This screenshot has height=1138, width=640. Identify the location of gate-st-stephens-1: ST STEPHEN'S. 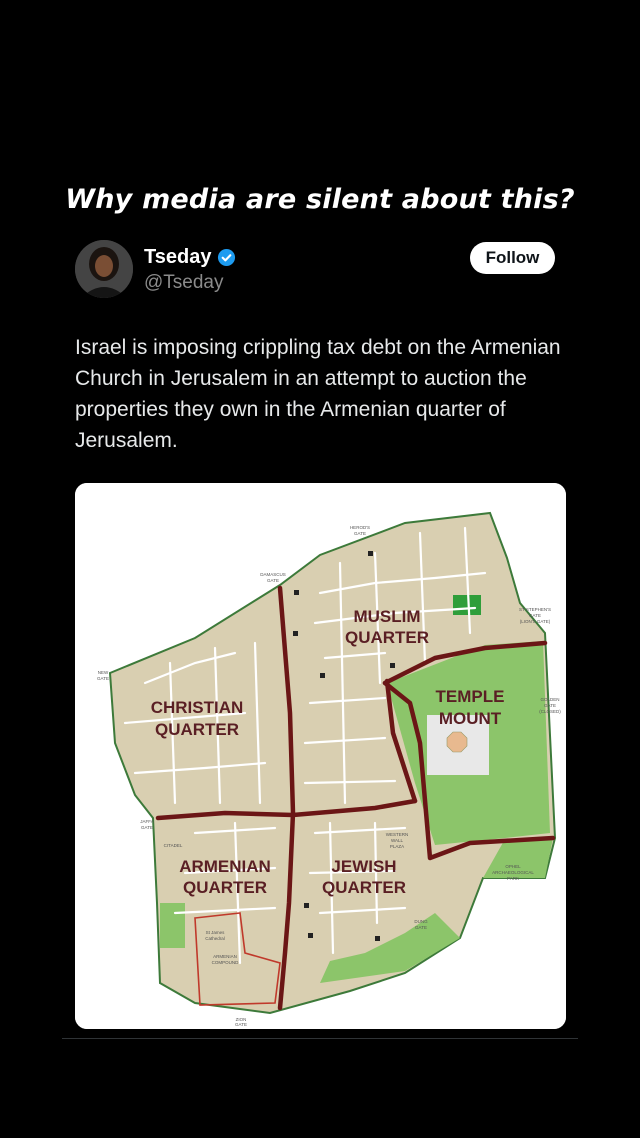
(535, 609).